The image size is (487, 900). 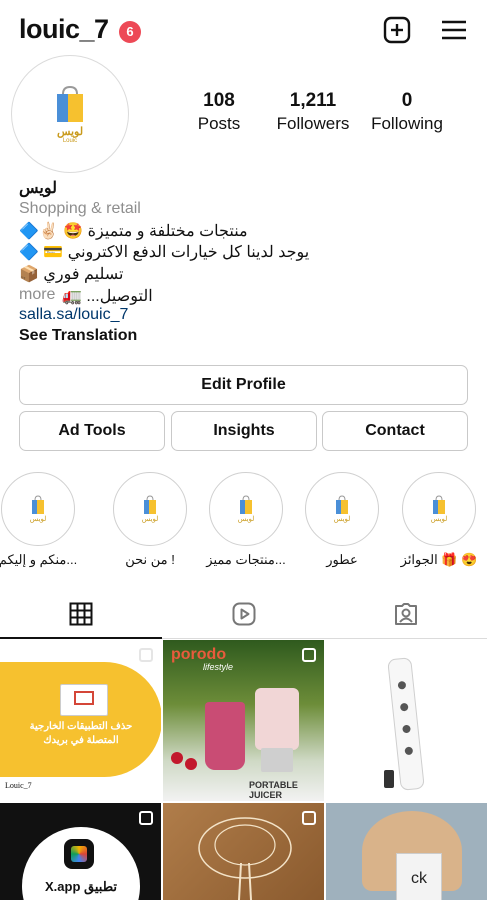 What do you see at coordinates (37, 295) in the screenshot?
I see `bio-more-link: more` at bounding box center [37, 295].